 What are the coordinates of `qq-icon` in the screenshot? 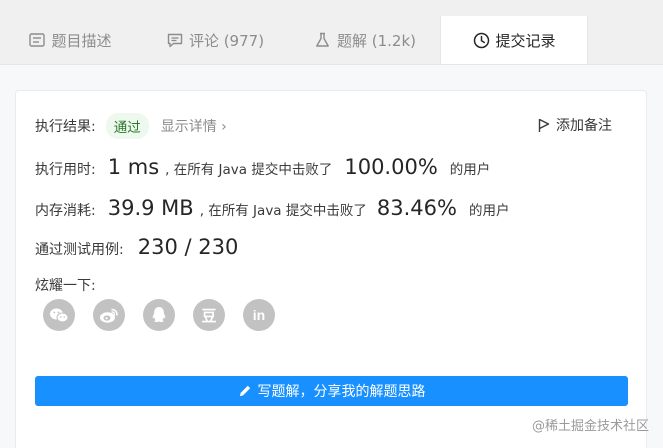 It's located at (159, 315).